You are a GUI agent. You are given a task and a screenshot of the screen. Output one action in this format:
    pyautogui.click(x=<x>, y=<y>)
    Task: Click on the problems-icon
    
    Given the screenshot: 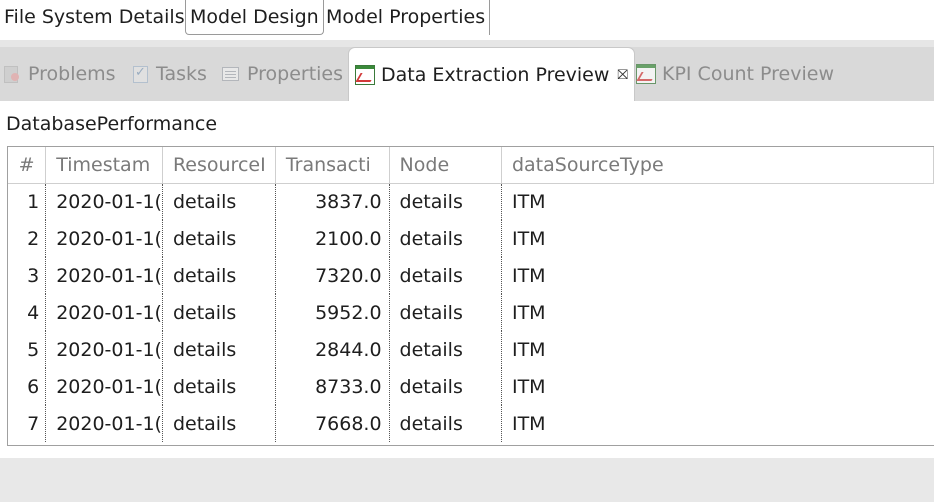 What is the action you would take?
    pyautogui.click(x=12, y=74)
    